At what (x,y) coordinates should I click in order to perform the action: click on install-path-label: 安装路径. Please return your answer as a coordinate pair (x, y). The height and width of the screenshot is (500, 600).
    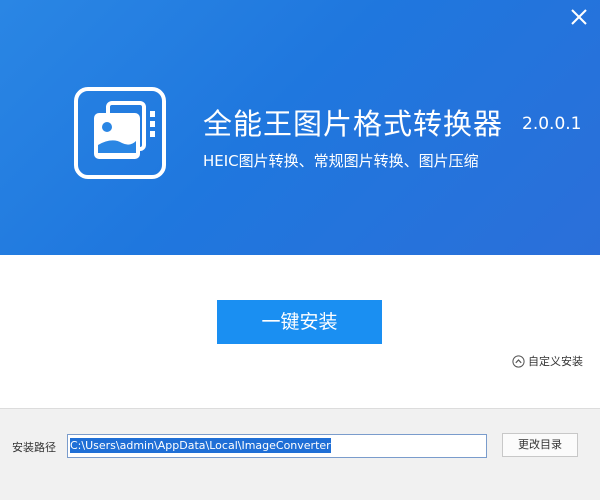
    Looking at the image, I should click on (34, 447).